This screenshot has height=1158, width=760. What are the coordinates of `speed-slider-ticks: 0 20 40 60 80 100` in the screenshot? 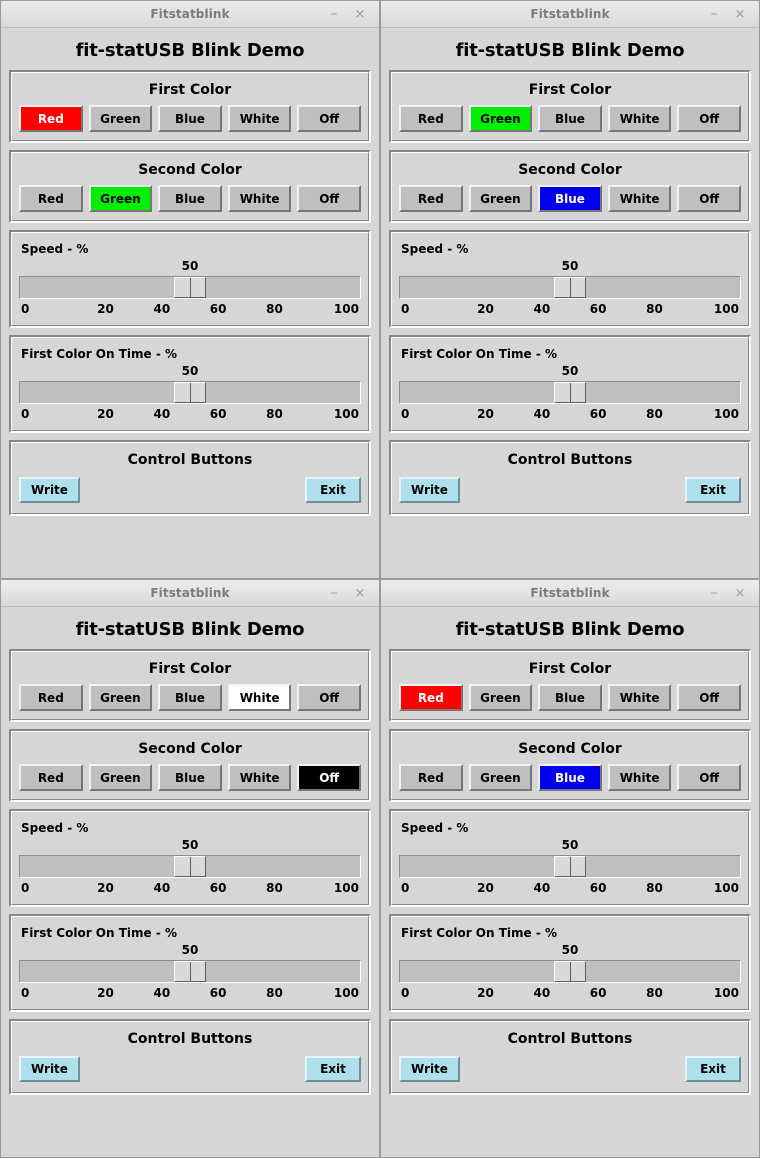 It's located at (190, 308).